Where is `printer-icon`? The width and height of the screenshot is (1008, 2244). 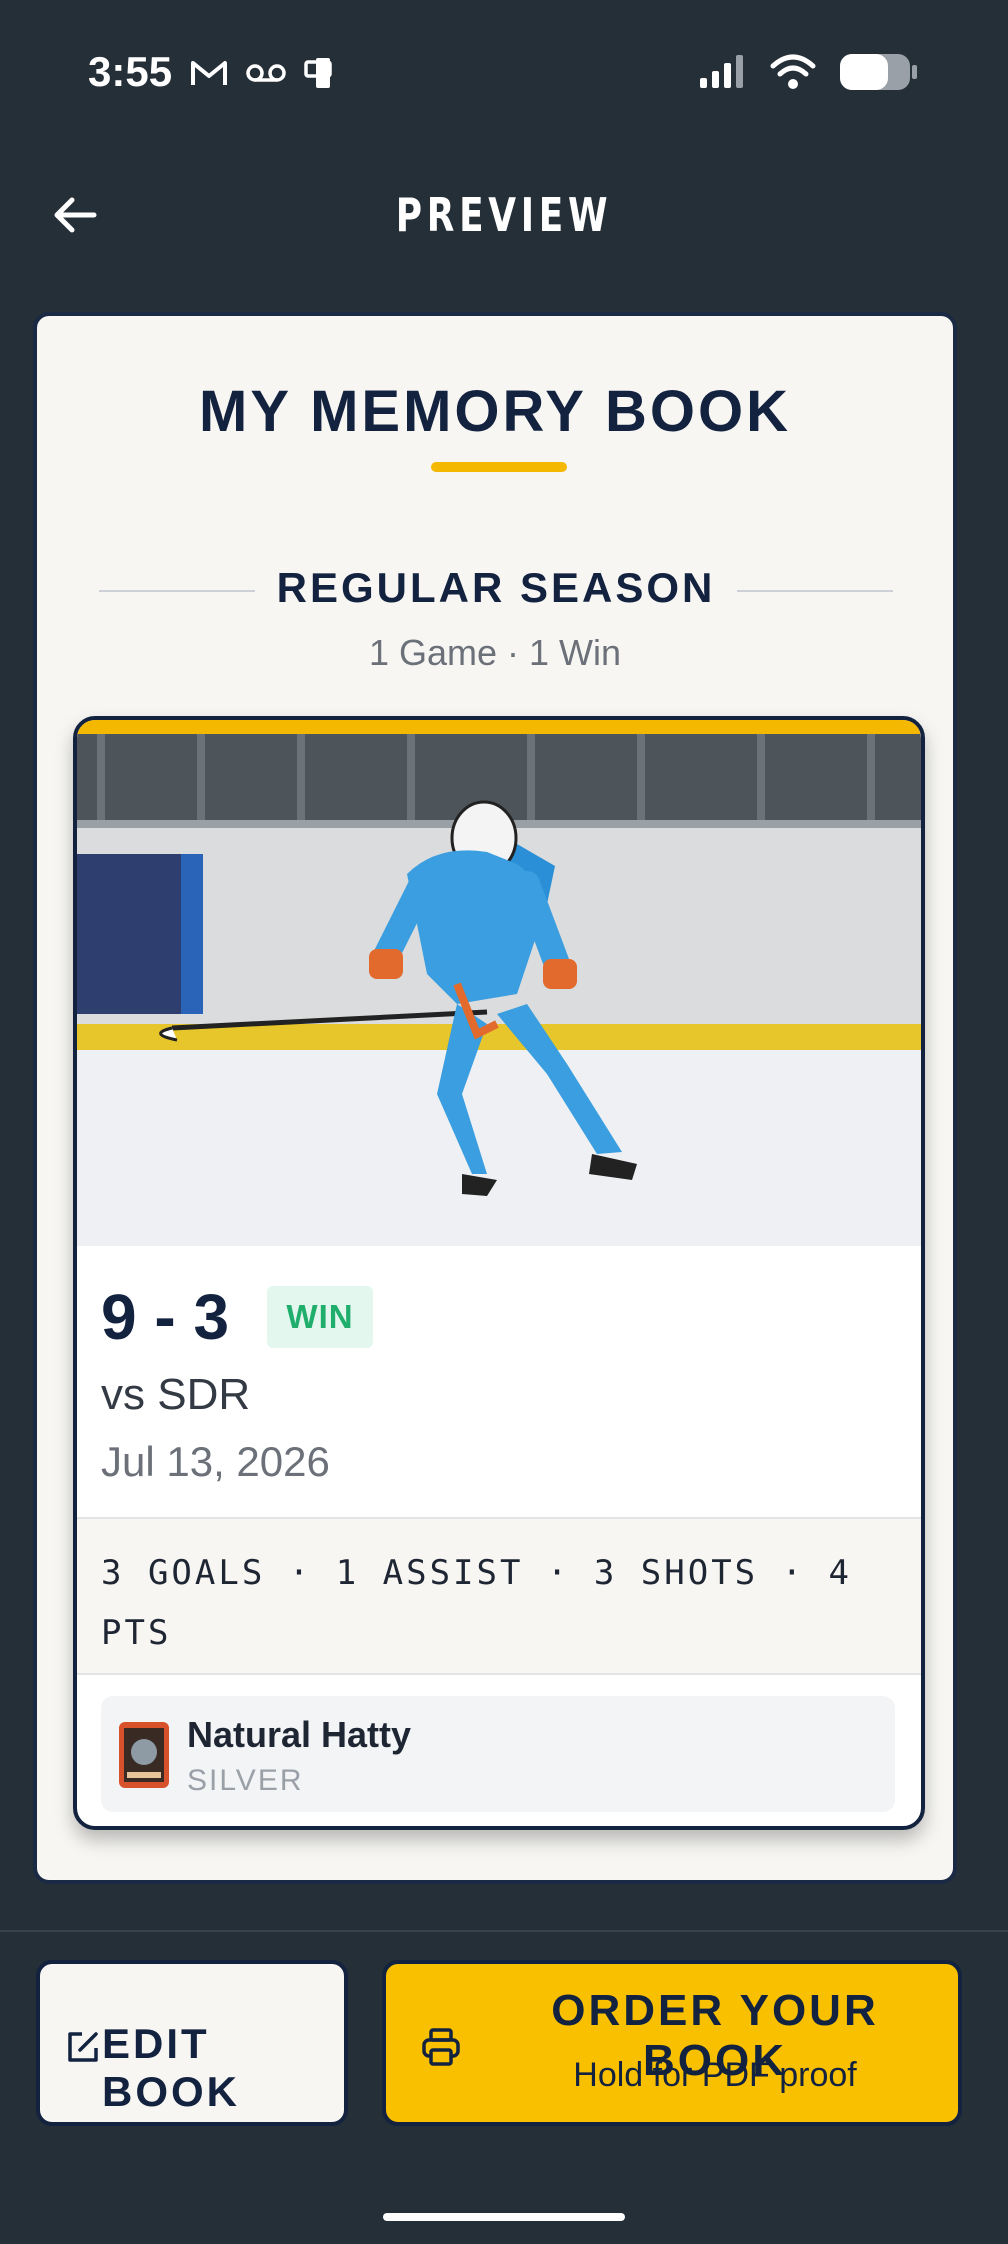 printer-icon is located at coordinates (441, 2047).